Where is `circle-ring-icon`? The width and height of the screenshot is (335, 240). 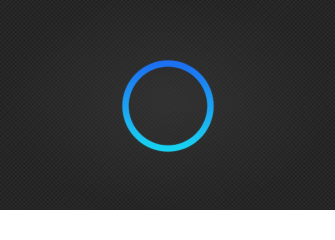
circle-ring-icon is located at coordinates (168, 106).